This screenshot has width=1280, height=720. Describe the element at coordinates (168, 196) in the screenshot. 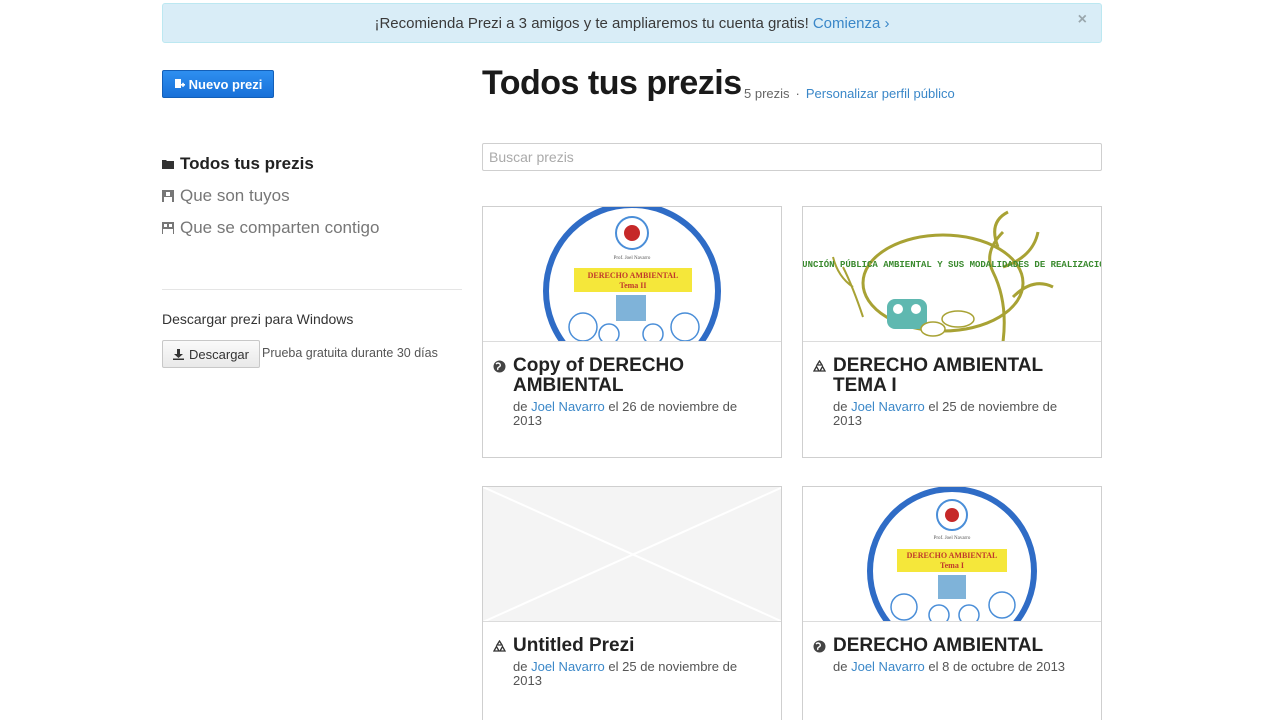

I see `user-icon` at that location.